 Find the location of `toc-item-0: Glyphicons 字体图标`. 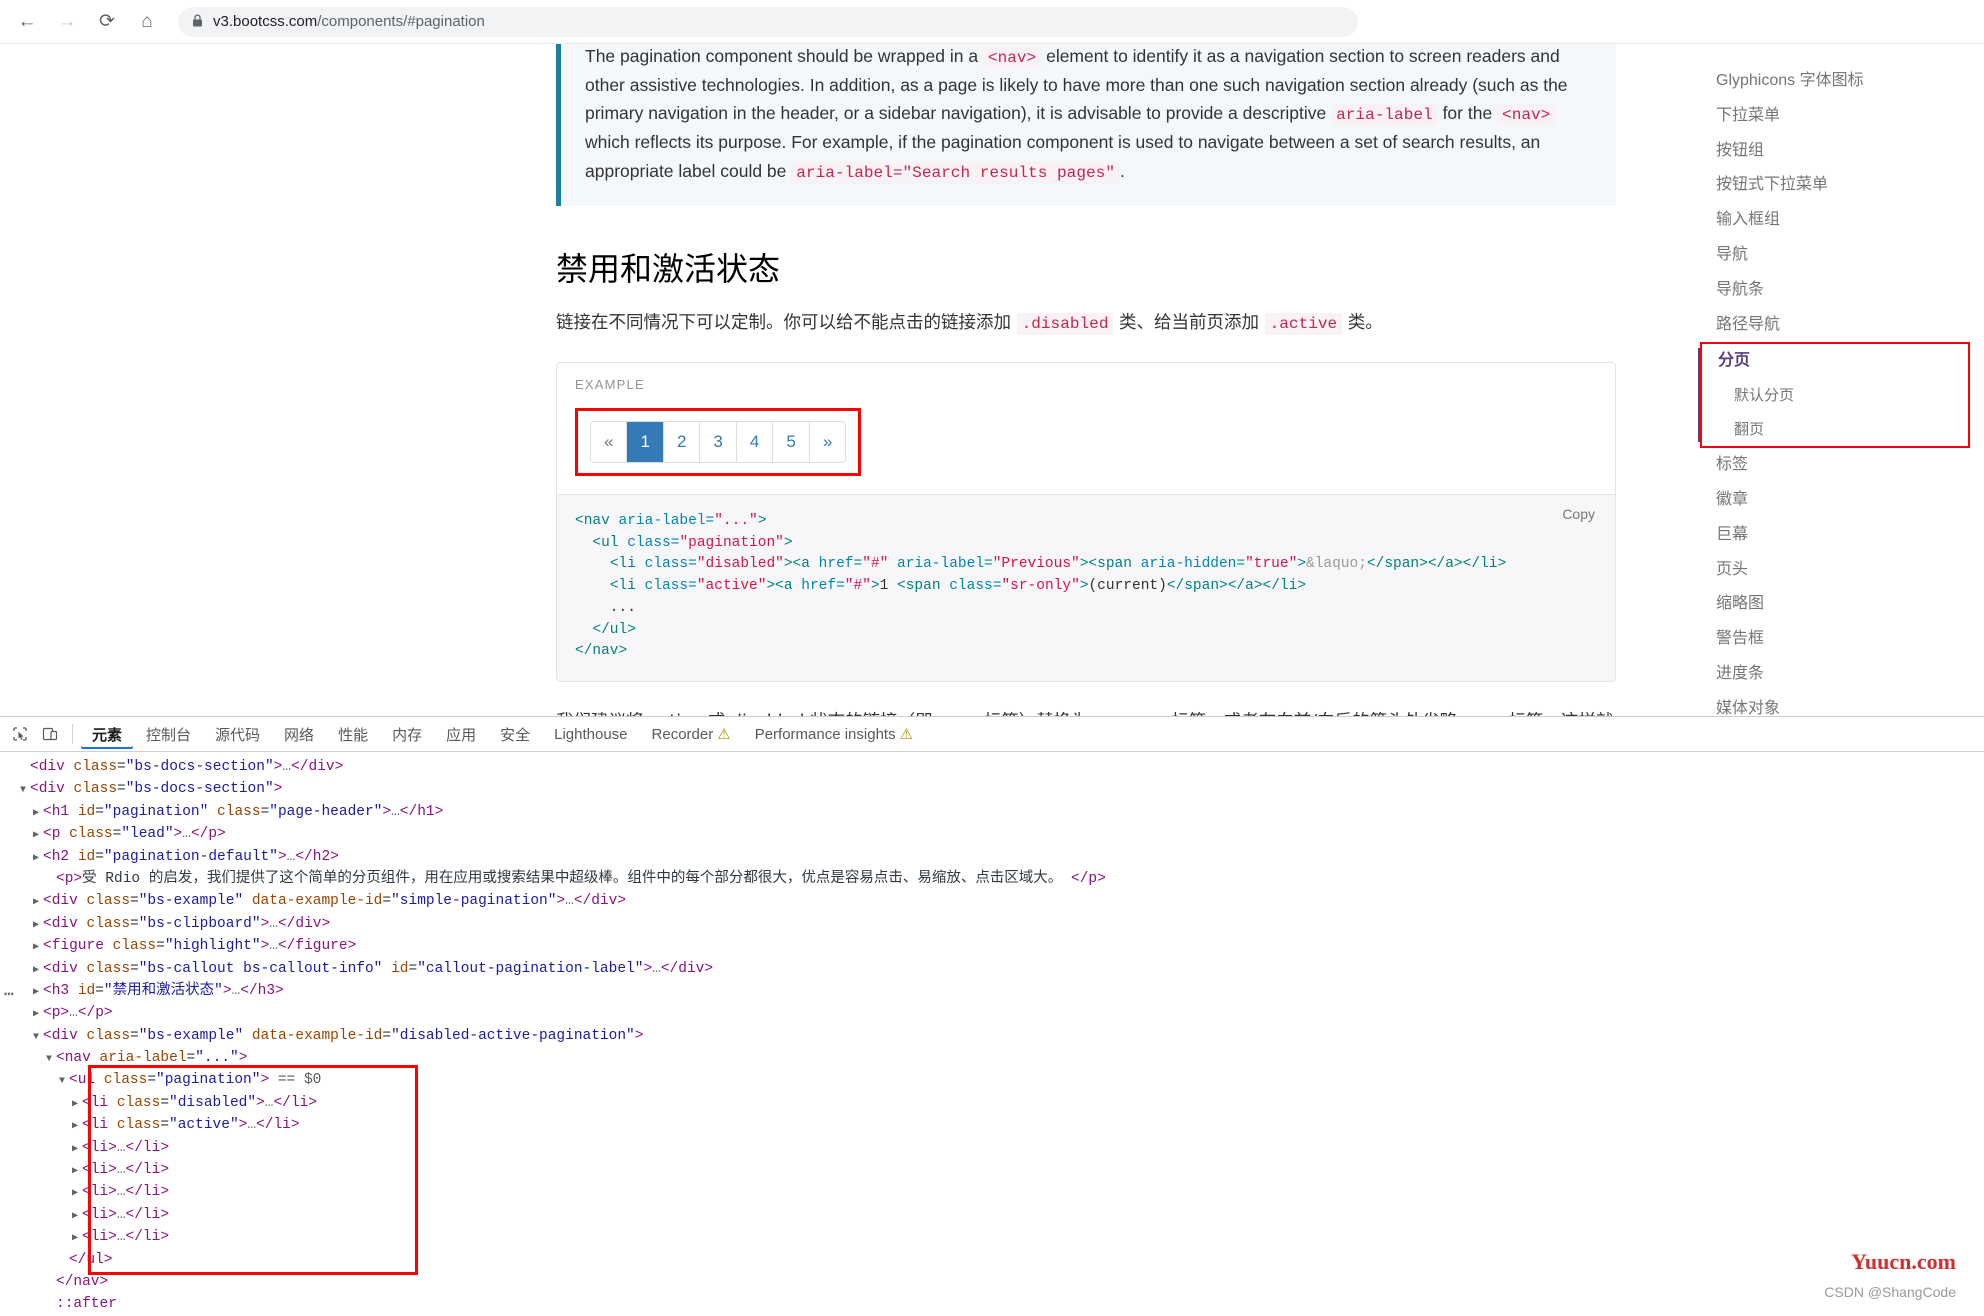

toc-item-0: Glyphicons 字体图标 is located at coordinates (1835, 81).